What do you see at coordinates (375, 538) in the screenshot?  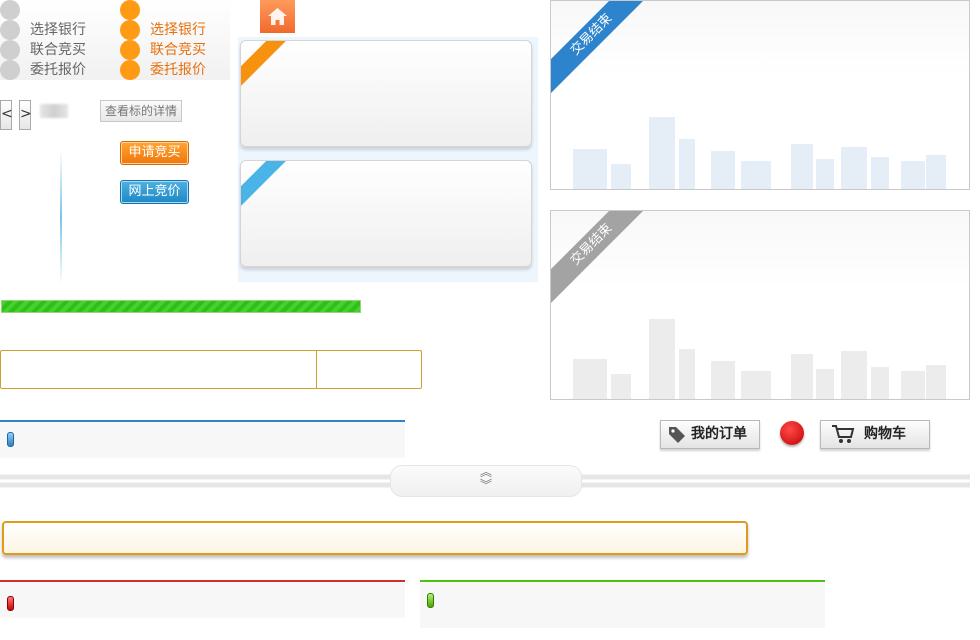 I see `notice-bar` at bounding box center [375, 538].